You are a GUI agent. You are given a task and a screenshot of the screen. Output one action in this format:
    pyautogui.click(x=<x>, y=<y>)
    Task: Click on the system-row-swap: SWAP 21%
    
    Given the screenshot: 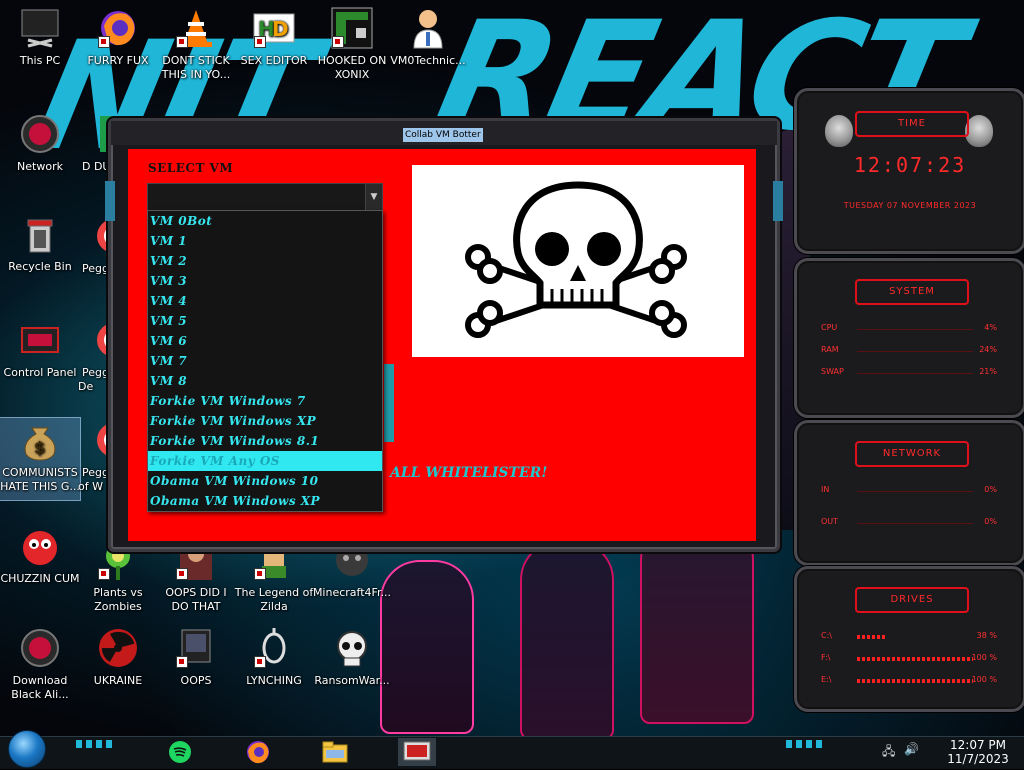 What is the action you would take?
    pyautogui.click(x=909, y=373)
    